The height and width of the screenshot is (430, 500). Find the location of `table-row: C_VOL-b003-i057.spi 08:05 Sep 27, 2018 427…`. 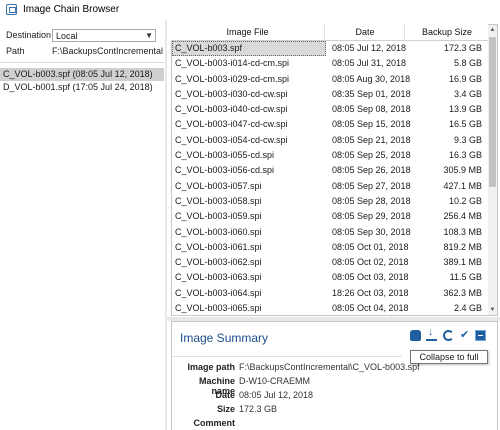

table-row: C_VOL-b003-i057.spi 08:05 Sep 27, 2018 427… is located at coordinates (330, 186).